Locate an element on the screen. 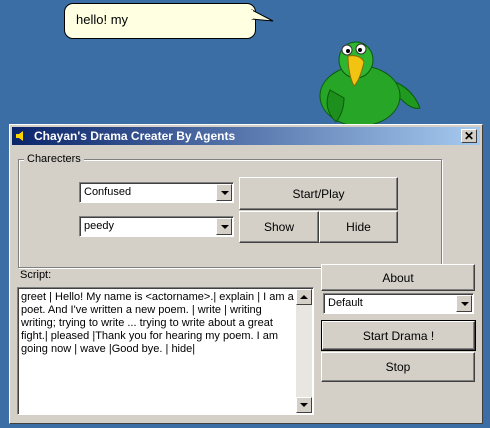 The width and height of the screenshot is (490, 428). balloon-tail is located at coordinates (262, 15).